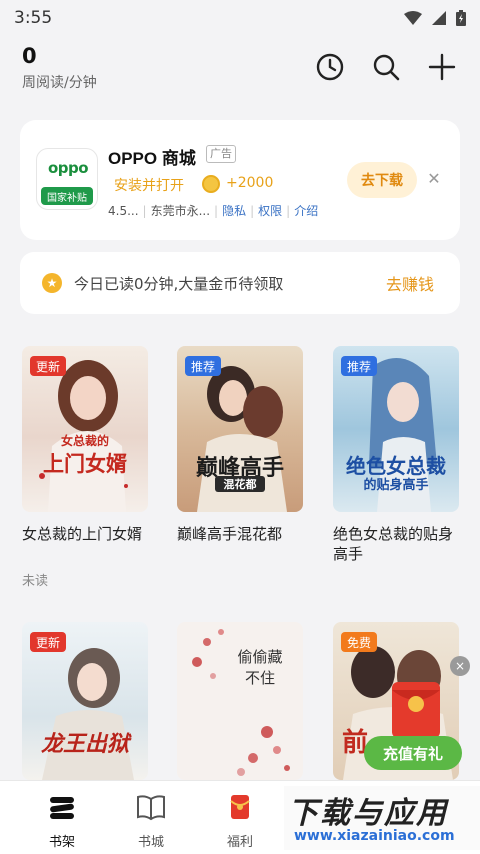  What do you see at coordinates (240, 807) in the screenshot?
I see `red-packet-icon` at bounding box center [240, 807].